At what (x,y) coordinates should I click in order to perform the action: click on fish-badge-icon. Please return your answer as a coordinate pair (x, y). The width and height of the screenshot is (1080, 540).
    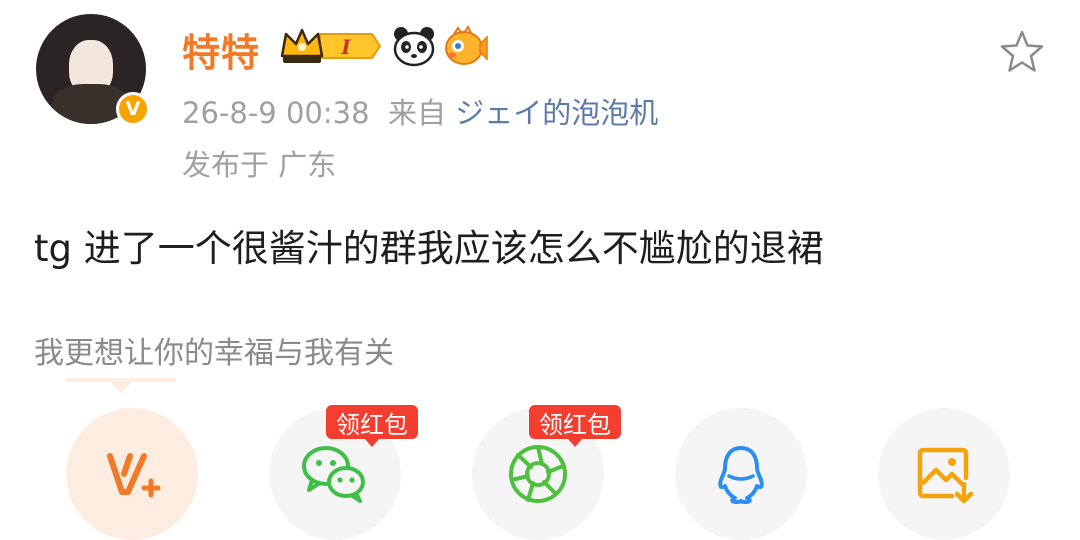
    Looking at the image, I should click on (465, 46).